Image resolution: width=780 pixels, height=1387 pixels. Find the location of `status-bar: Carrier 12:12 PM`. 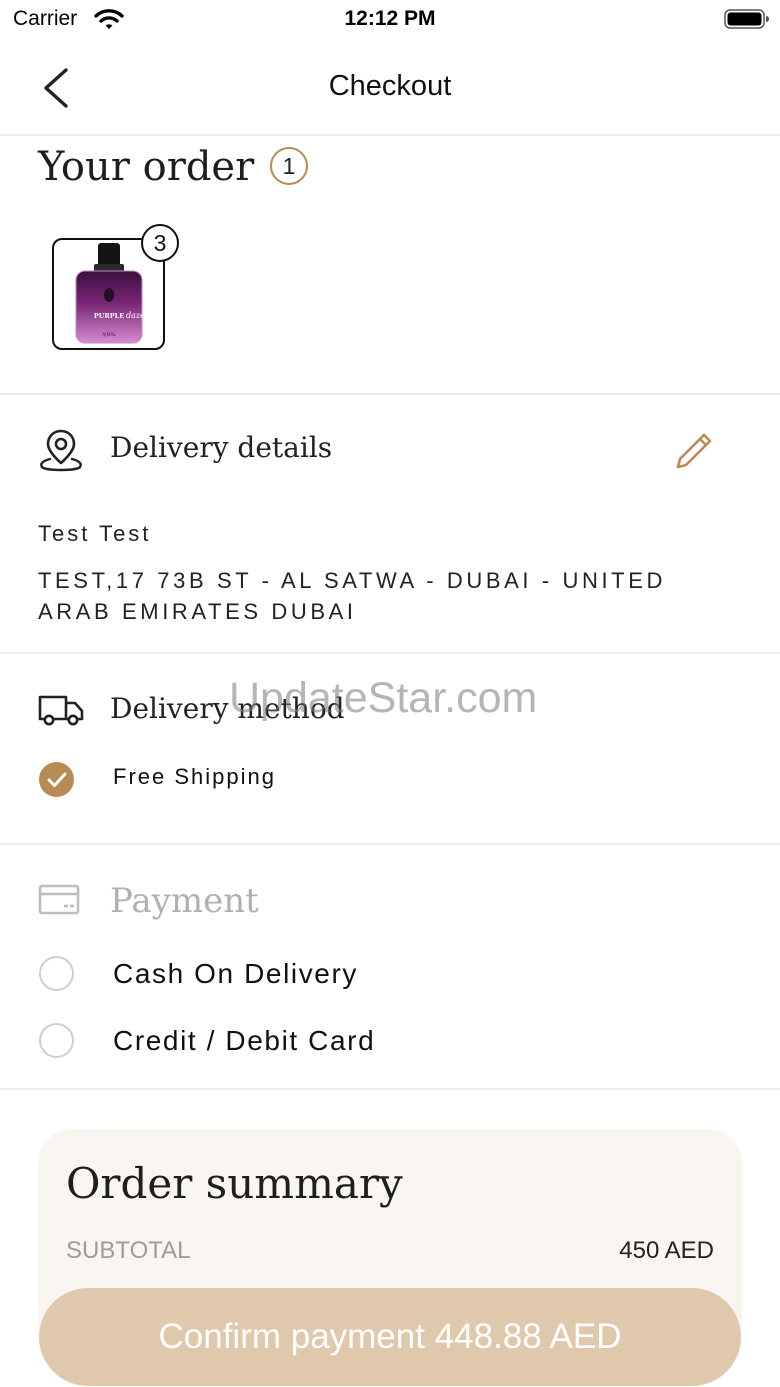

status-bar: Carrier 12:12 PM is located at coordinates (390, 20).